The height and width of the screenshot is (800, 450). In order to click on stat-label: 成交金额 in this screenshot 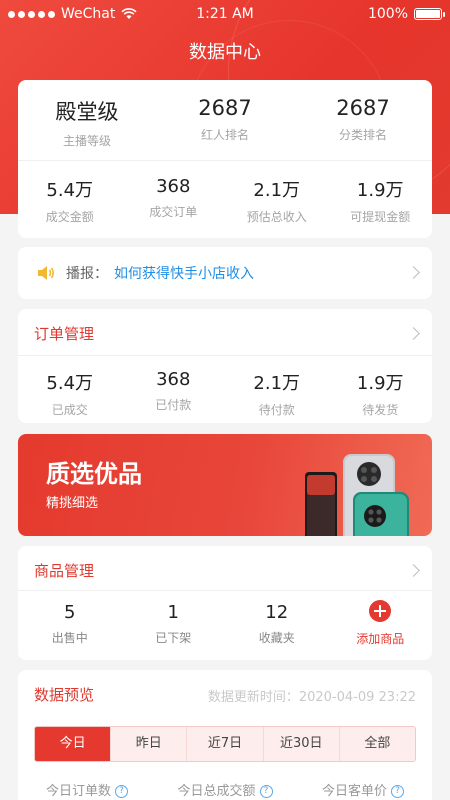, I will do `click(69, 217)`.